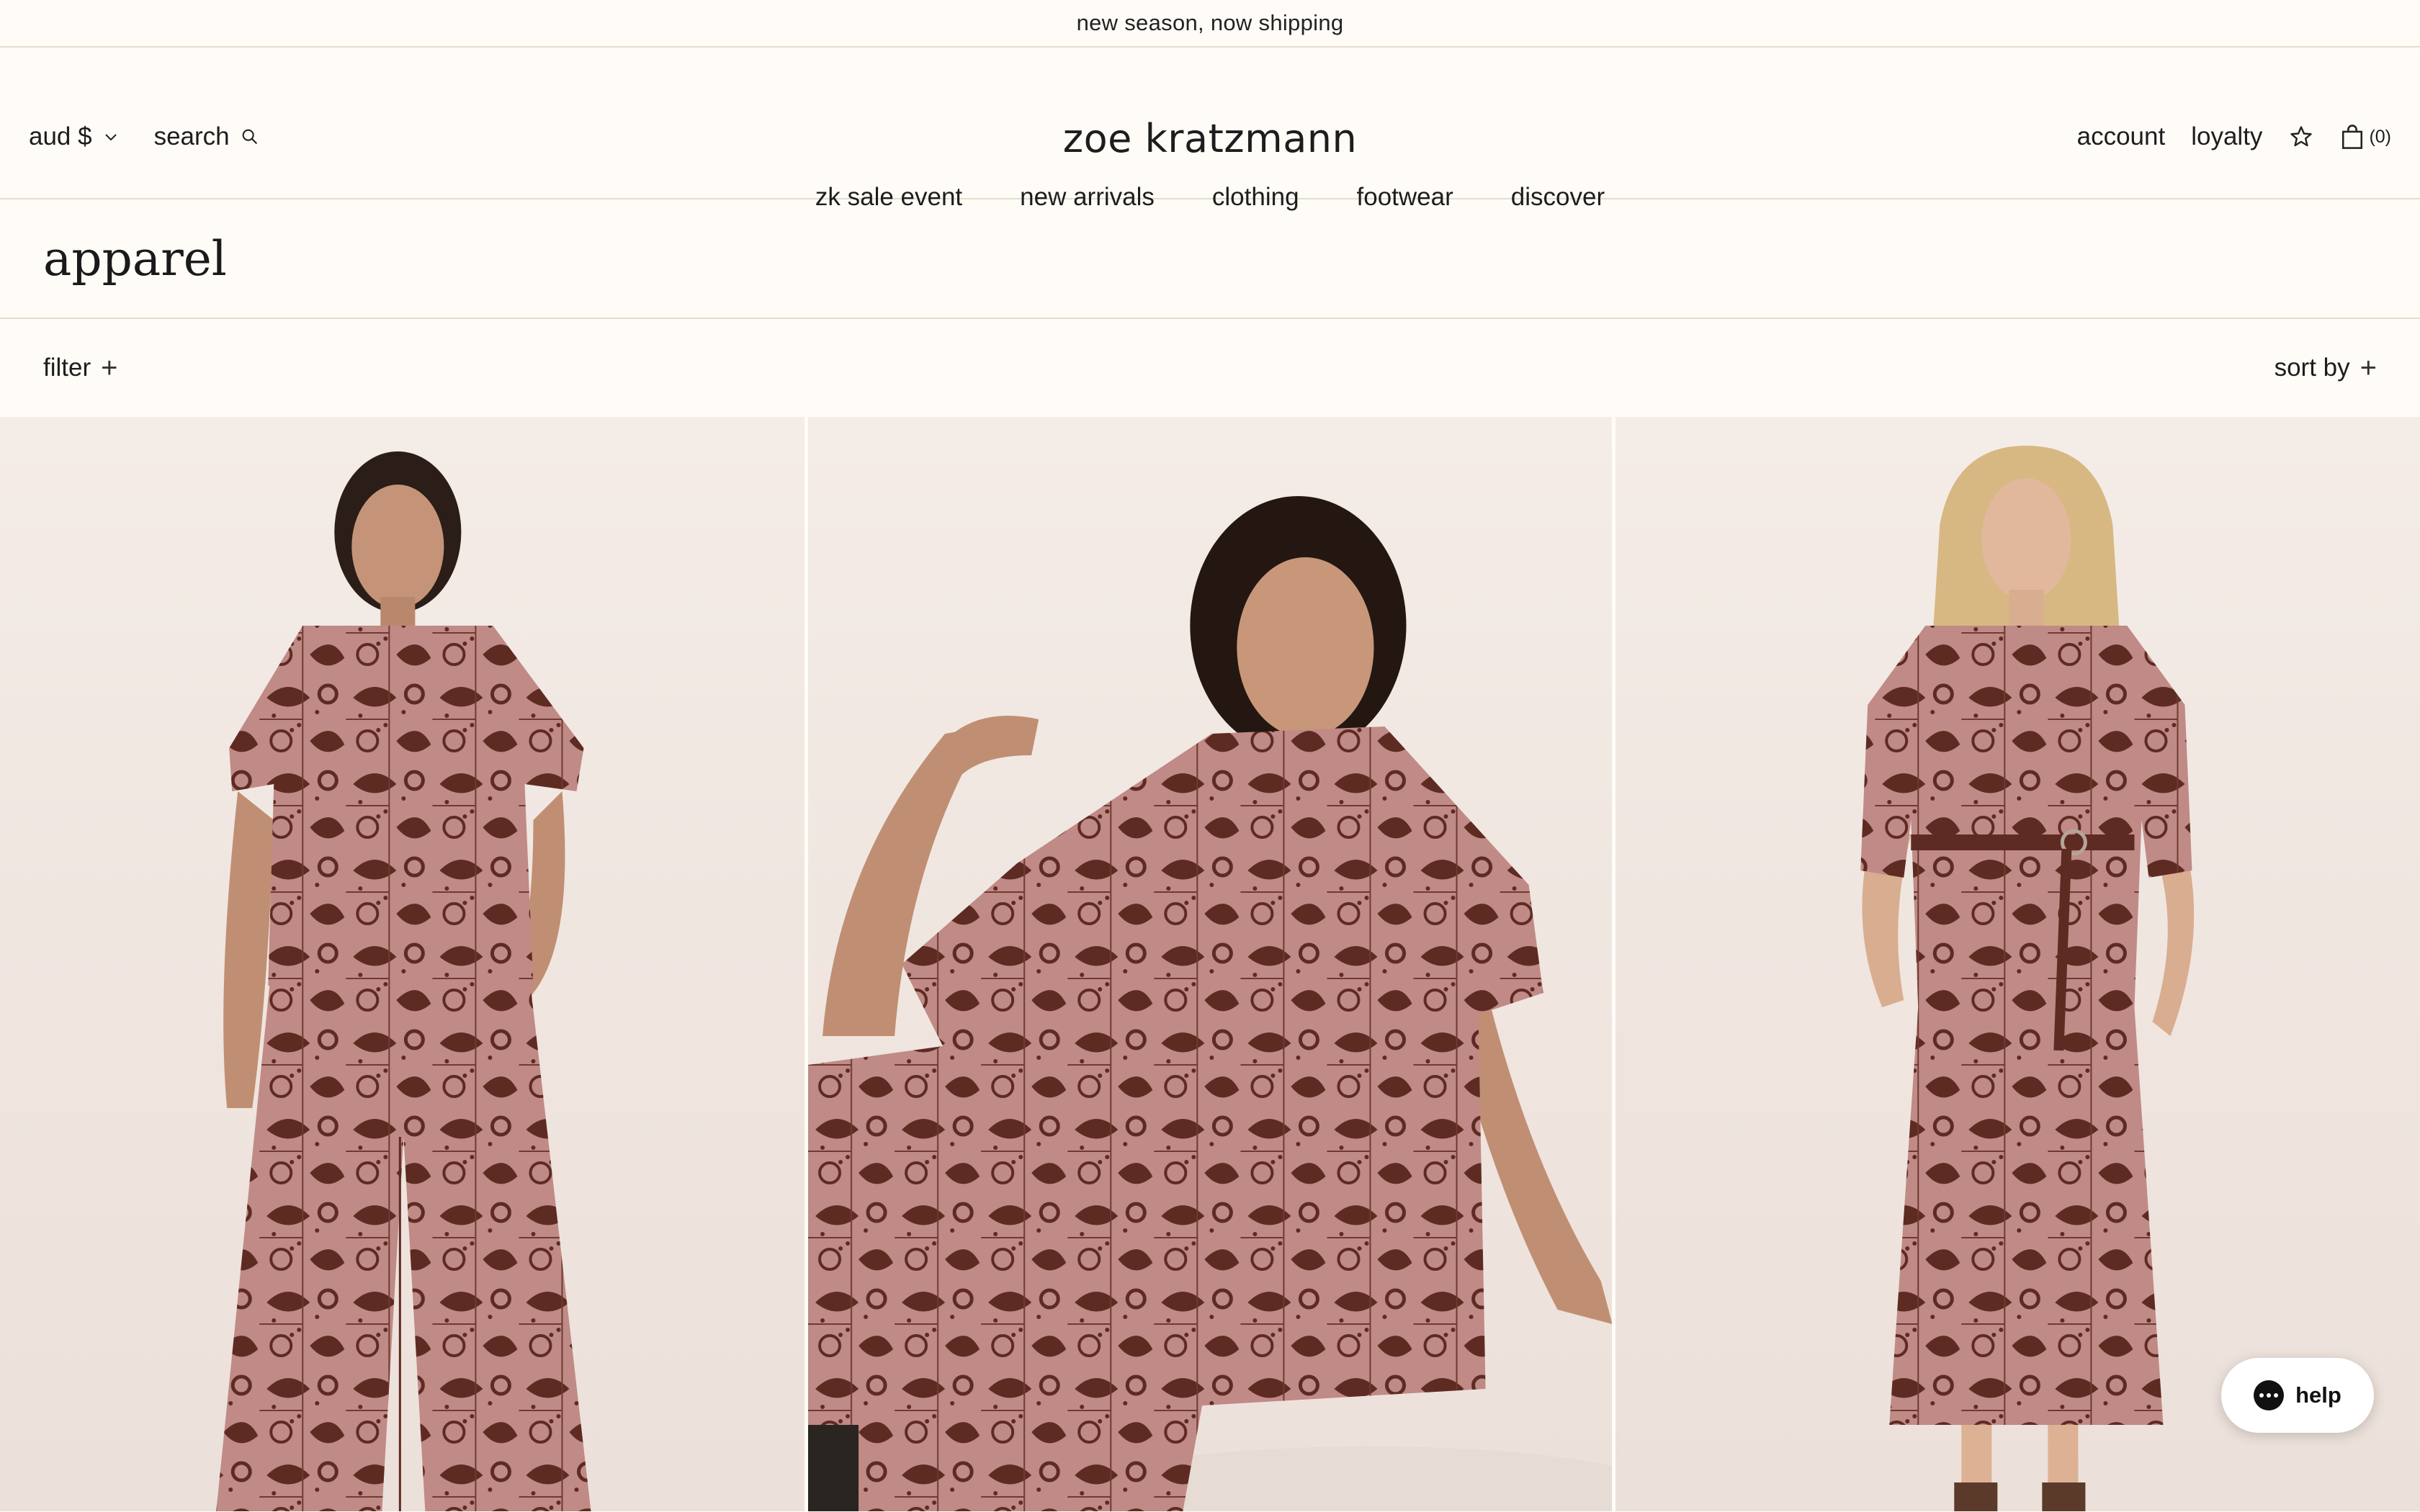  I want to click on nav-item-new-arrivals: new arrivals, so click(1087, 197).